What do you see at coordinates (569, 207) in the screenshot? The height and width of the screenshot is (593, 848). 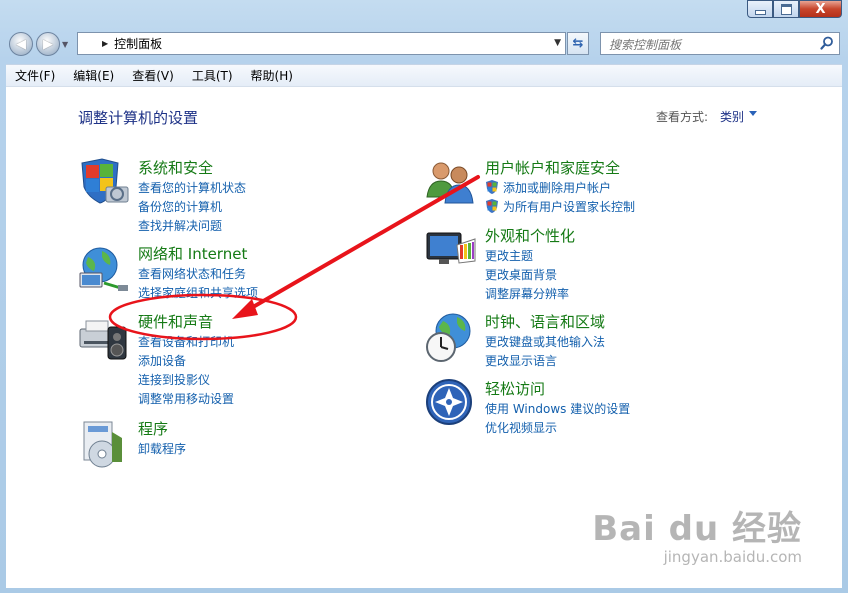 I see `link-label: 为所有用户设置家长控制` at bounding box center [569, 207].